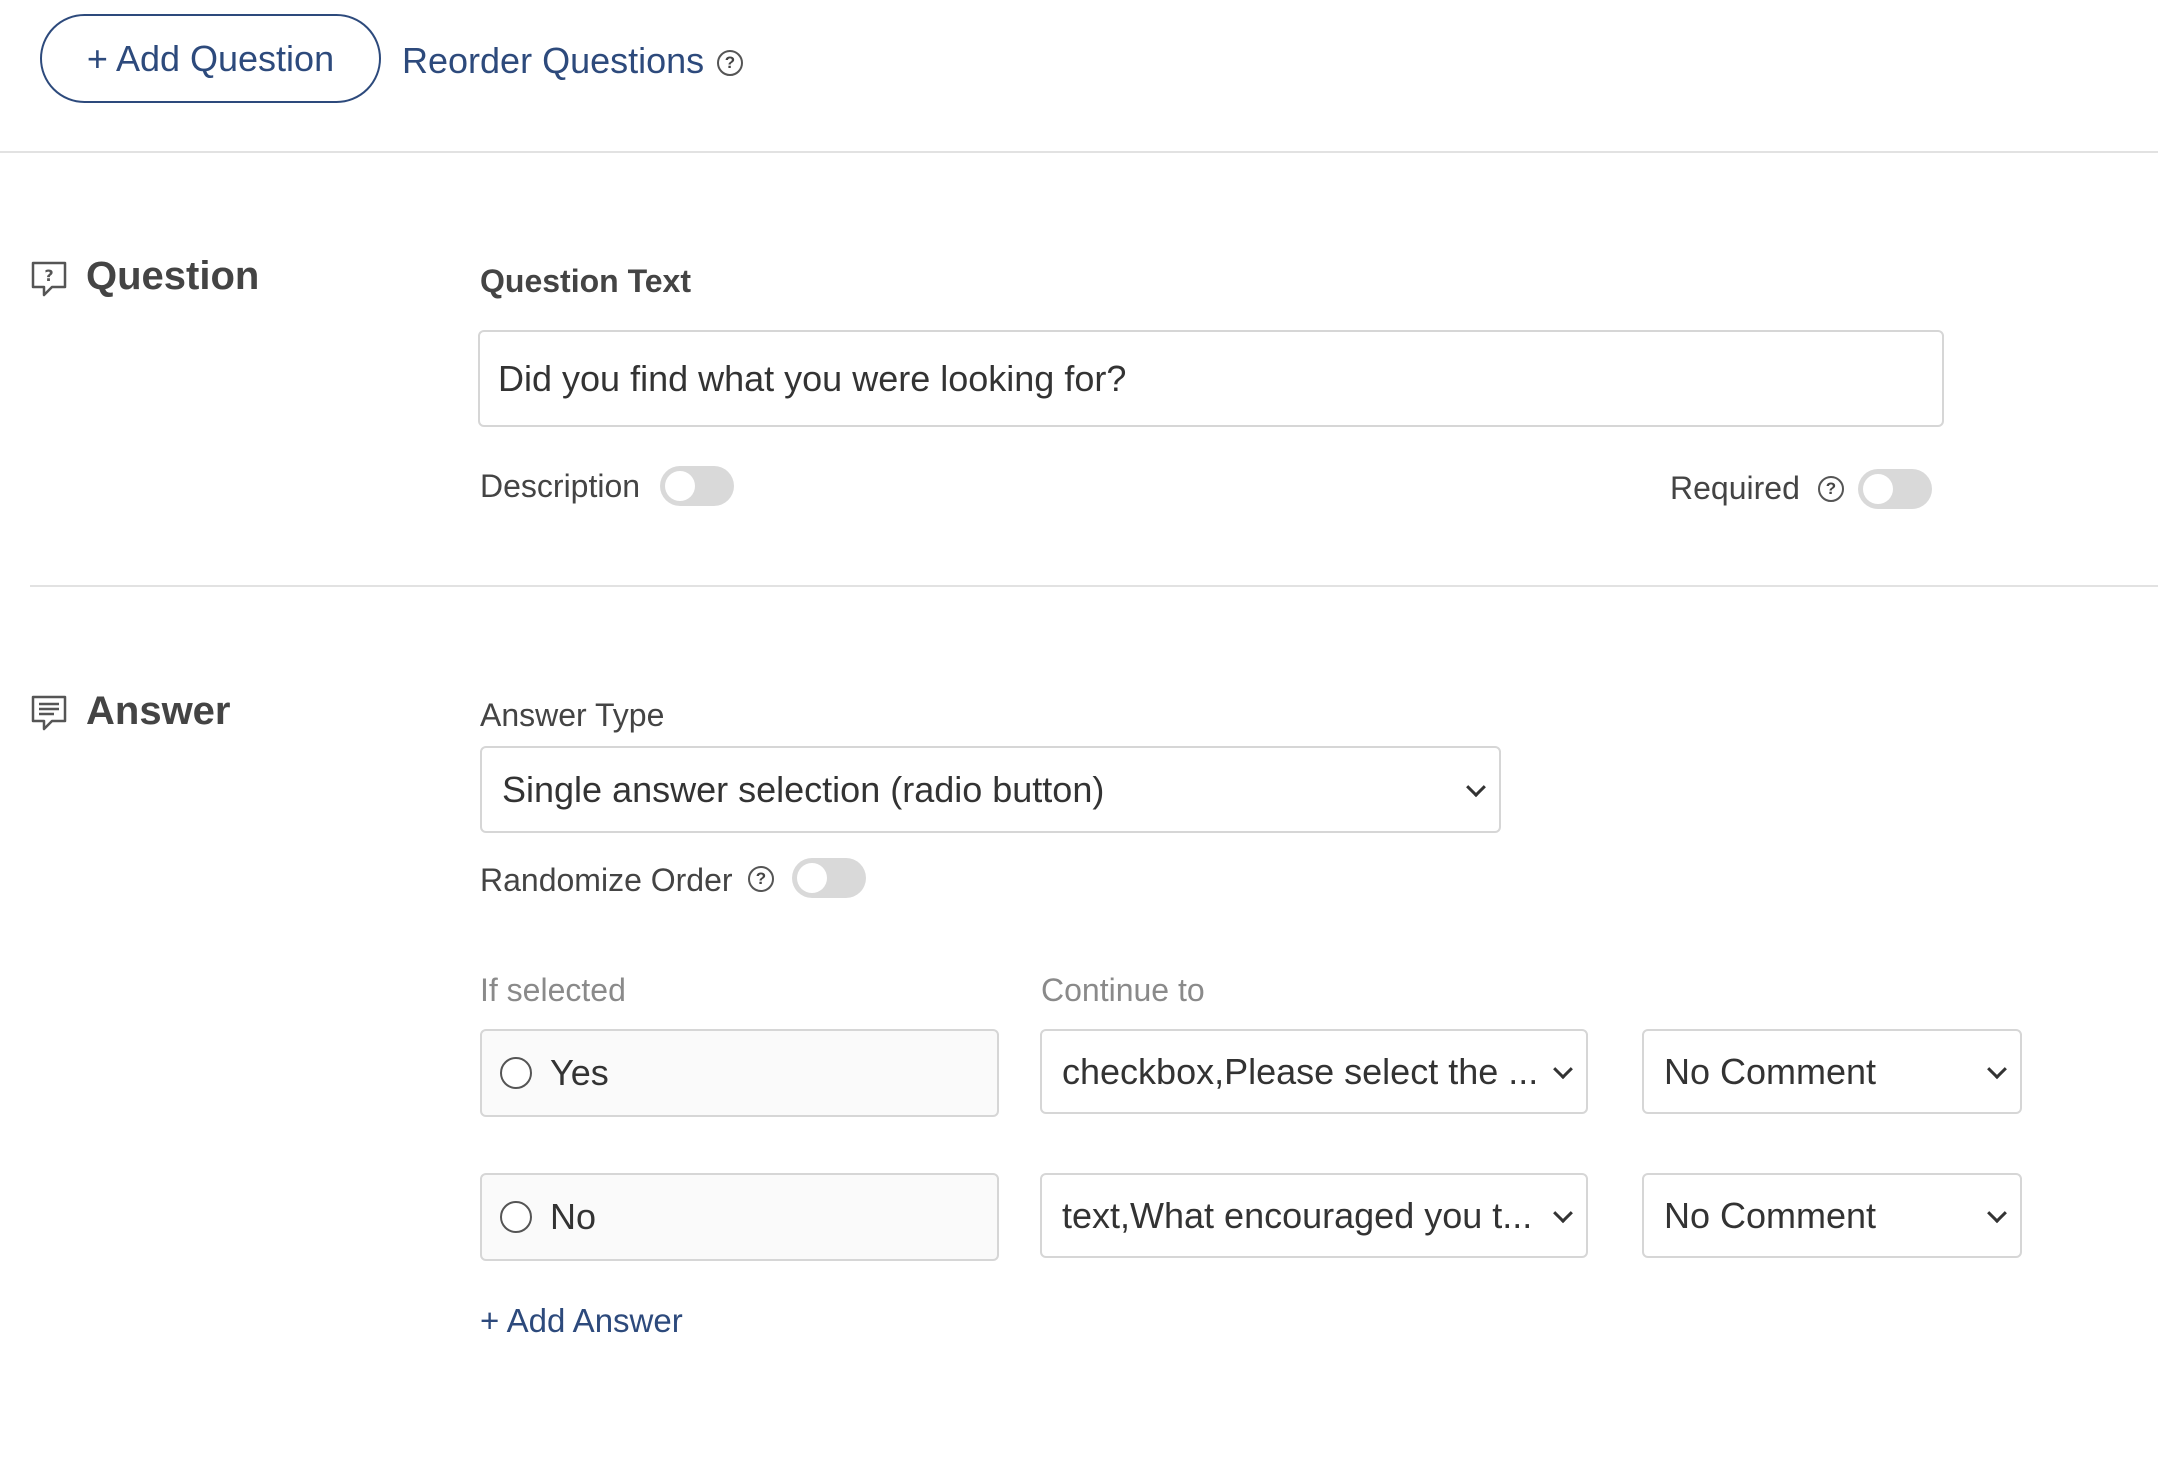  I want to click on randomize-order-label: Randomize Order, so click(606, 880).